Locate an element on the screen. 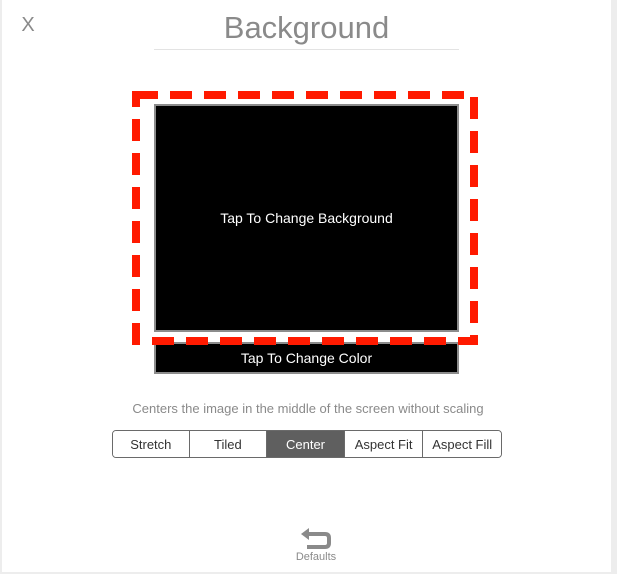  defaults-label: Defaults is located at coordinates (316, 557).